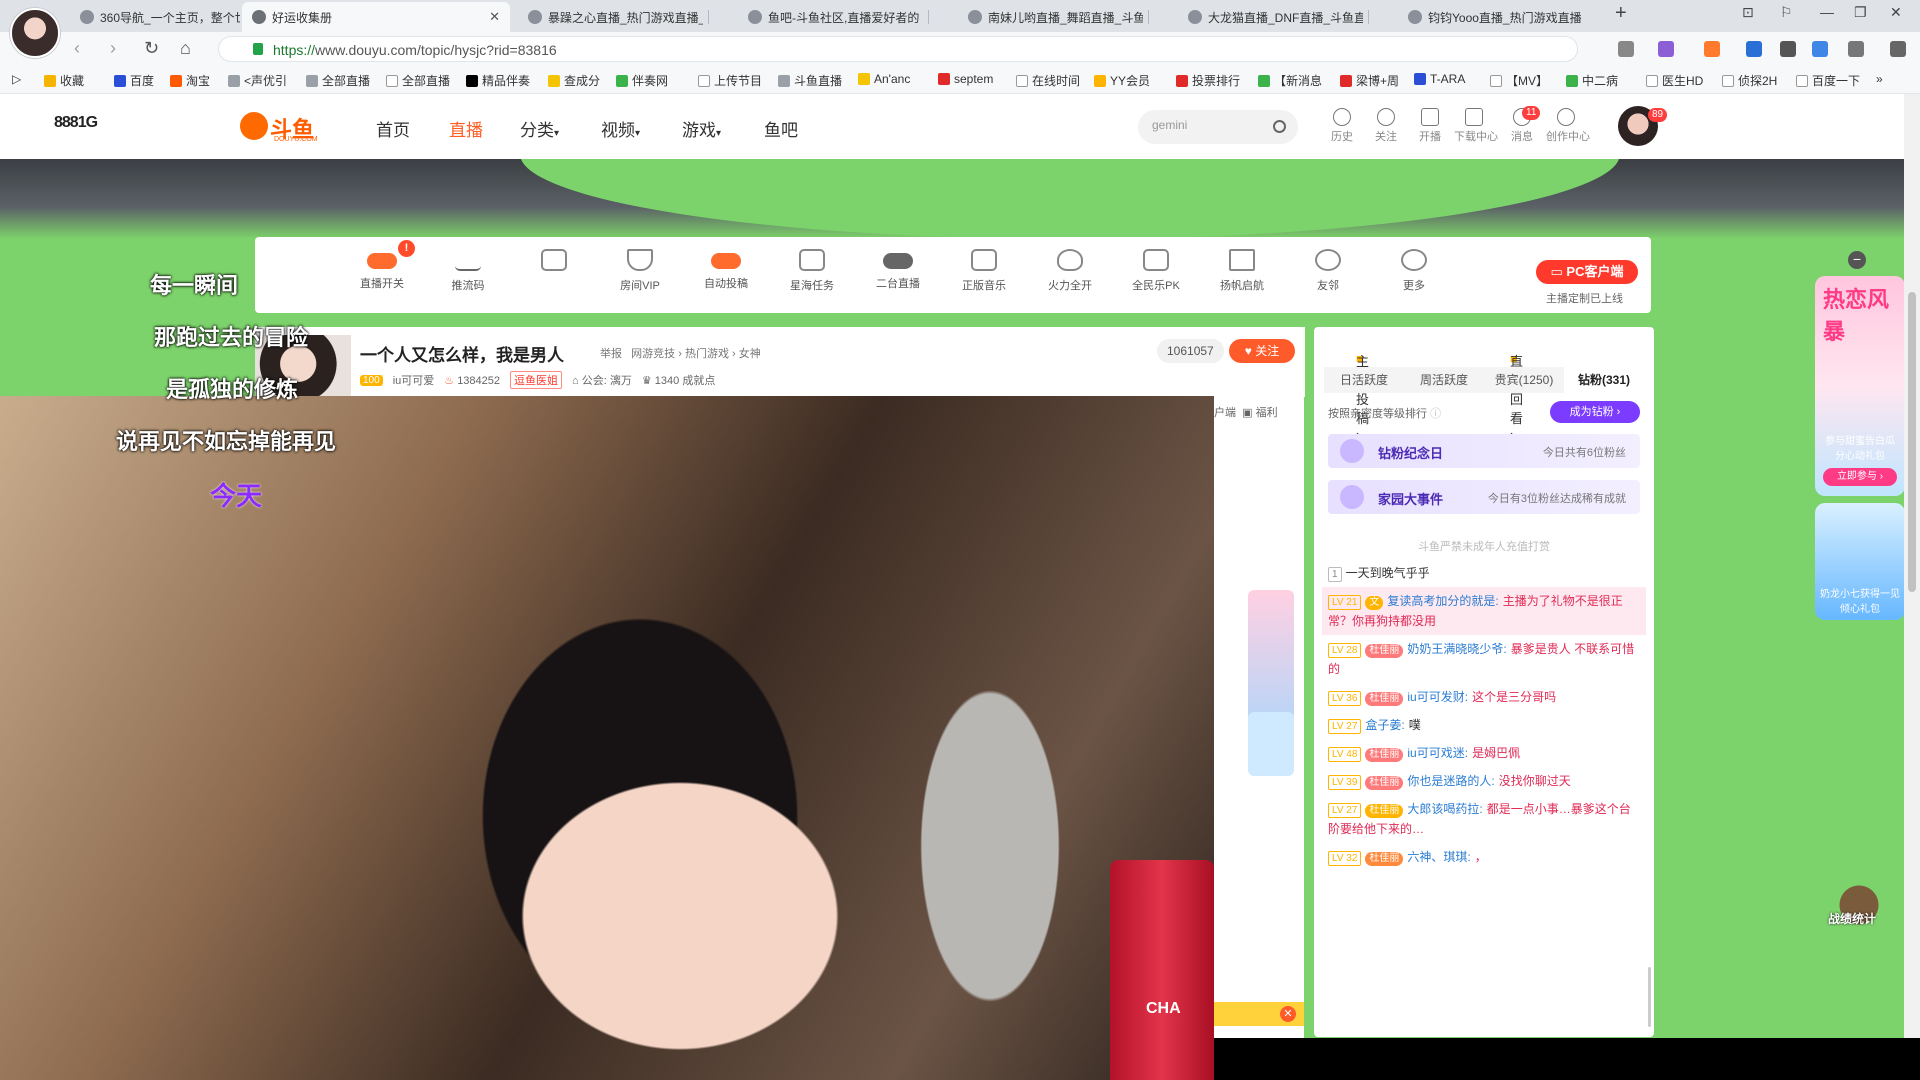 This screenshot has width=1920, height=1080. Describe the element at coordinates (1860, 12) in the screenshot. I see `maximize-icon: ❐` at that location.